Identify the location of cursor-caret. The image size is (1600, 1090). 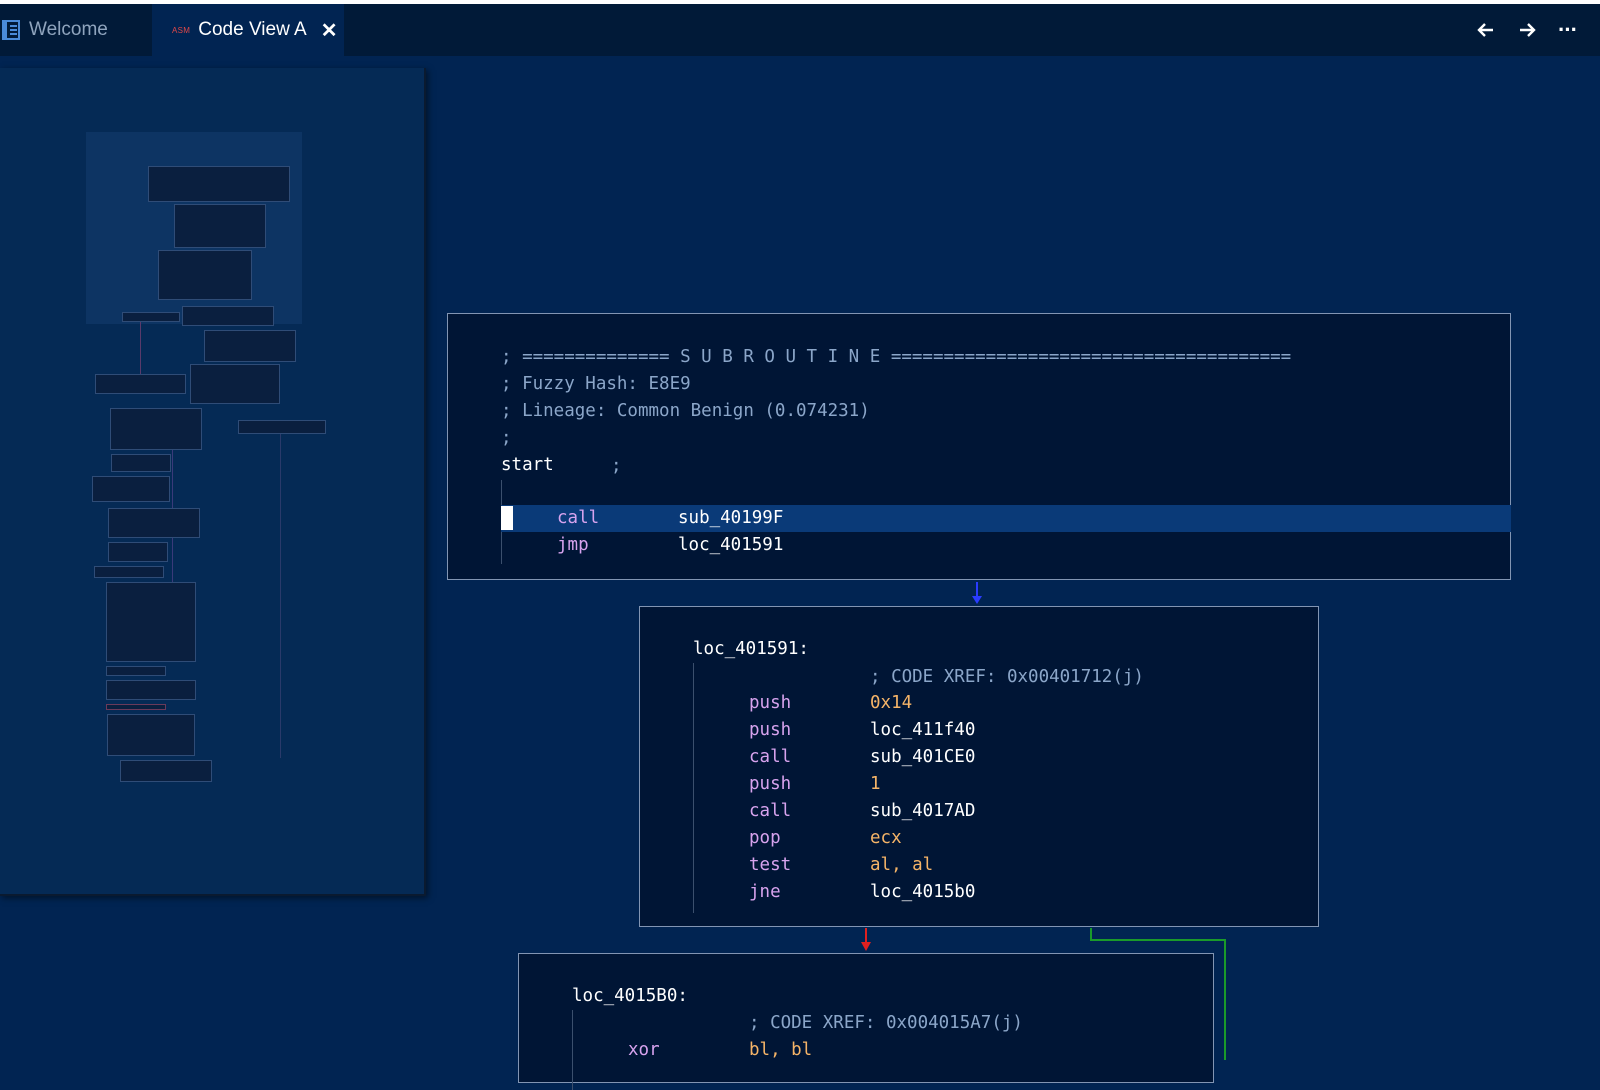
(507, 518).